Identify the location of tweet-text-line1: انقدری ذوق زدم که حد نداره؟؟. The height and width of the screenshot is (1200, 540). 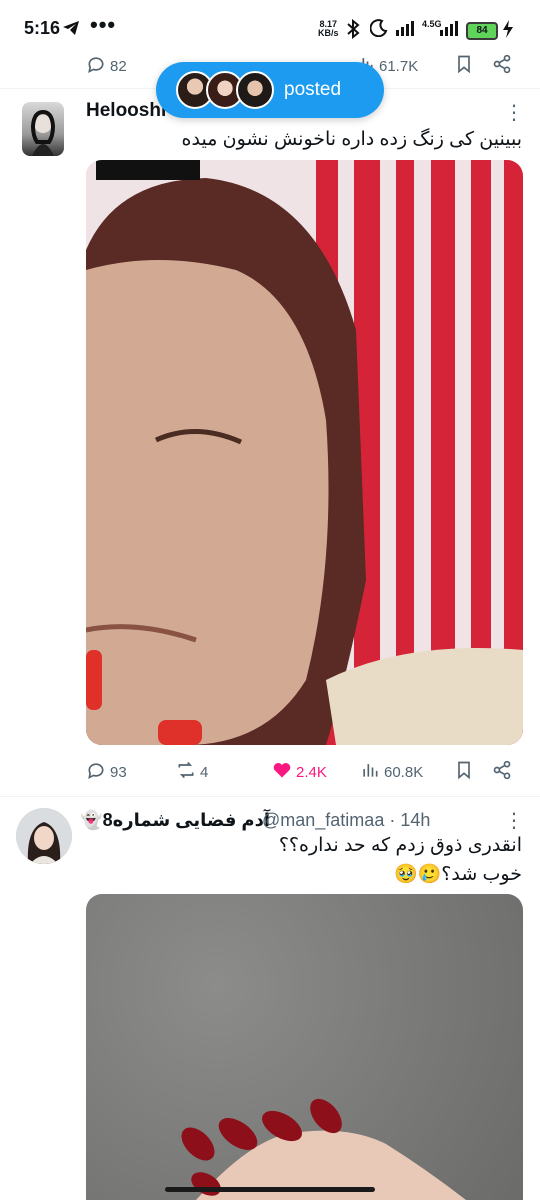
(400, 845).